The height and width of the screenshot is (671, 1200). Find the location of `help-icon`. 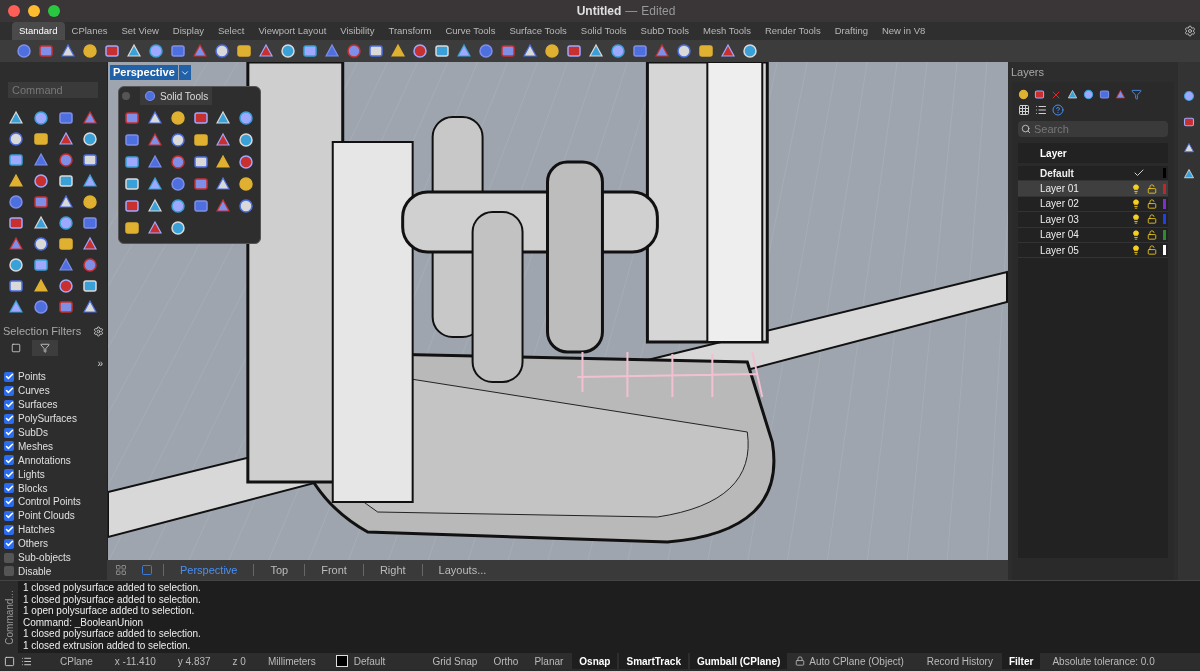

help-icon is located at coordinates (1058, 110).